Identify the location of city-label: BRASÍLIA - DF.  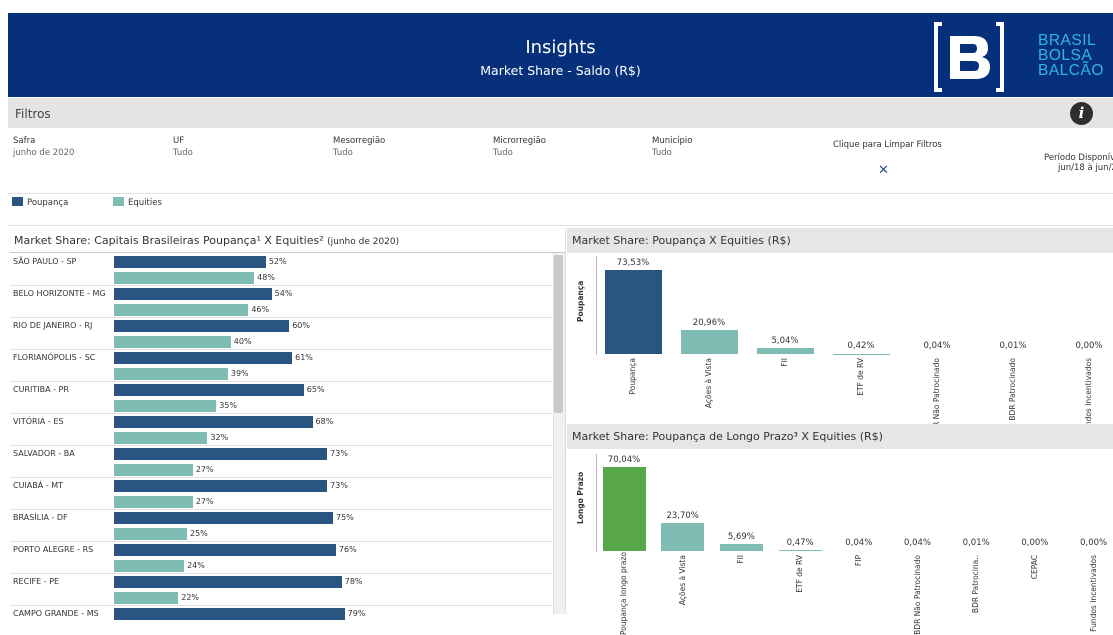
(40, 517).